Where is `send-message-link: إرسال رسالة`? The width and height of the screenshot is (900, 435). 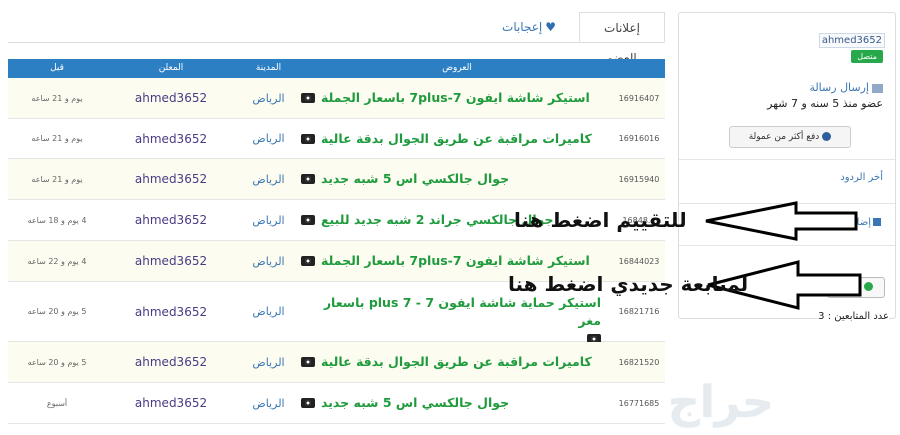 send-message-link: إرسال رسالة is located at coordinates (846, 87).